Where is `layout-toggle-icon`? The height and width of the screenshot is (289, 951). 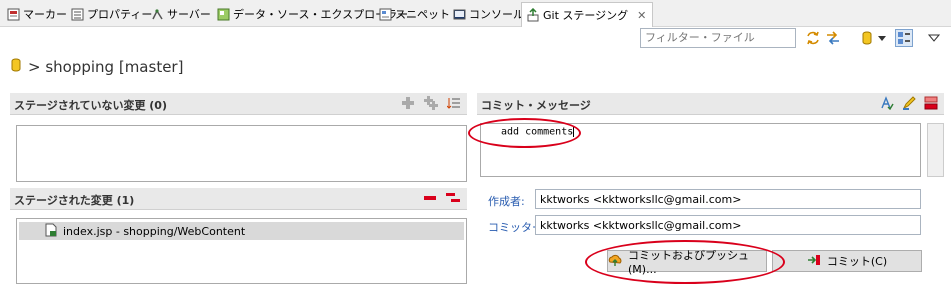 layout-toggle-icon is located at coordinates (904, 38).